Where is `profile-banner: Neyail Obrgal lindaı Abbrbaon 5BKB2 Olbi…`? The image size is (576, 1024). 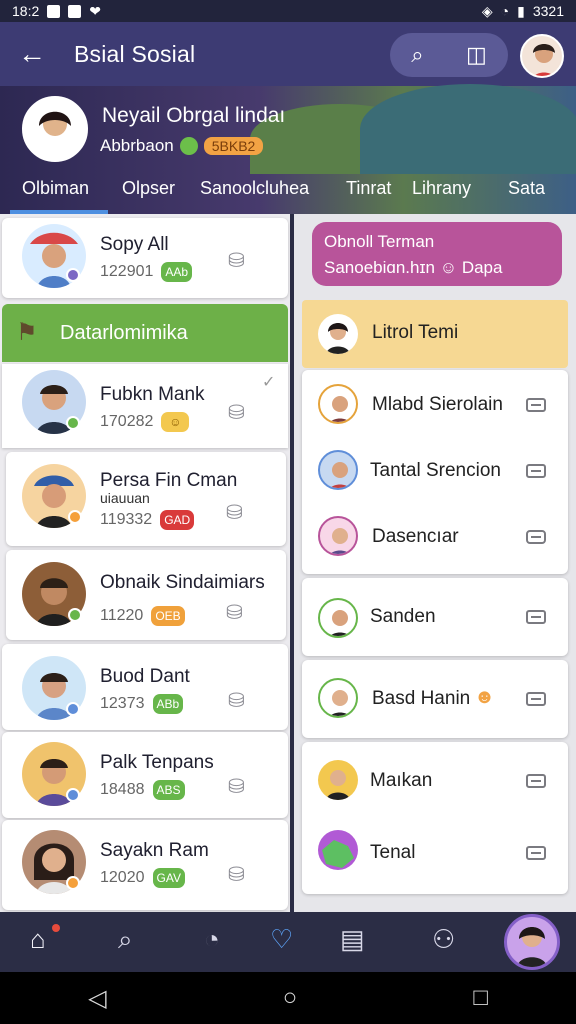 profile-banner: Neyail Obrgal lindaı Abbrbaon 5BKB2 Olbi… is located at coordinates (288, 149).